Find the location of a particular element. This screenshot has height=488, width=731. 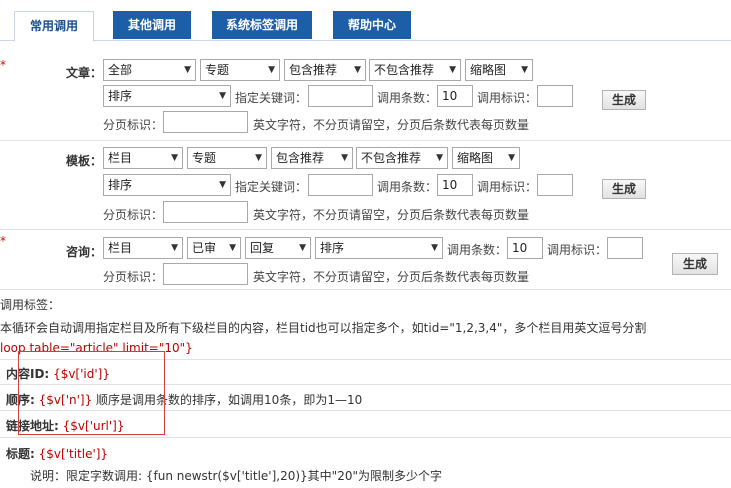

consult-reply-select: 回复 ▼ is located at coordinates (278, 248).